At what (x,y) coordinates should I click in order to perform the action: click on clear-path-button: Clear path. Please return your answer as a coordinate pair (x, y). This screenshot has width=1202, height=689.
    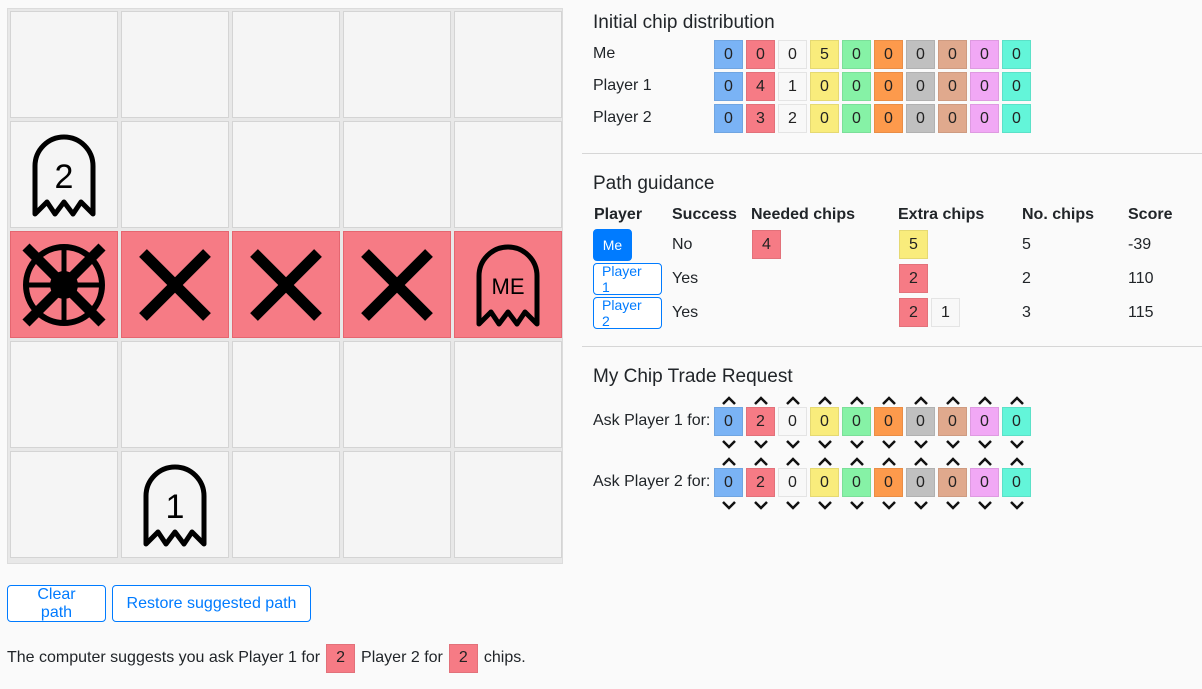
    Looking at the image, I should click on (56, 603).